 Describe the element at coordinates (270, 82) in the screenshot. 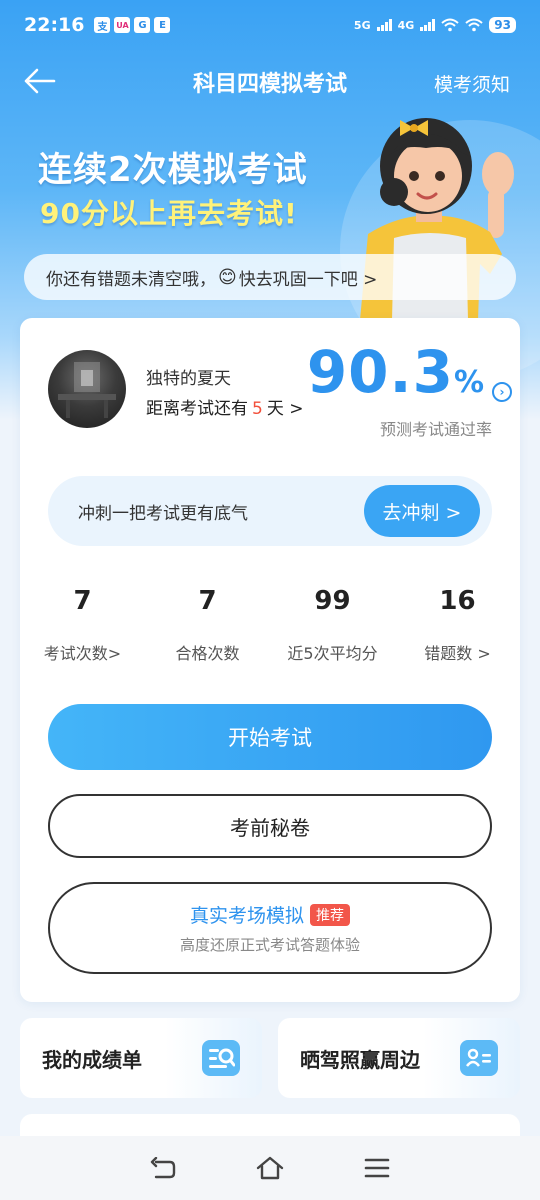

I see `nav-bar: 科目四模拟考试 模考须知` at that location.